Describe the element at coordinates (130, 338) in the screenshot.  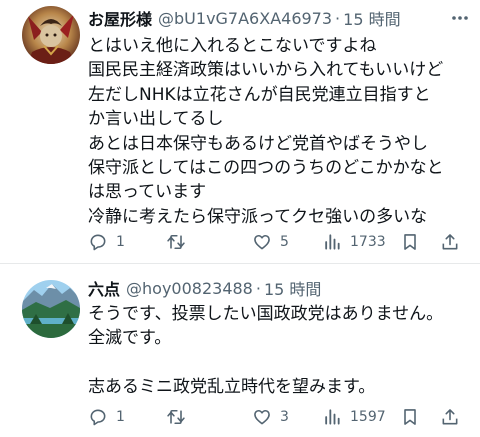
I see `text-line: 全滅です。` at that location.